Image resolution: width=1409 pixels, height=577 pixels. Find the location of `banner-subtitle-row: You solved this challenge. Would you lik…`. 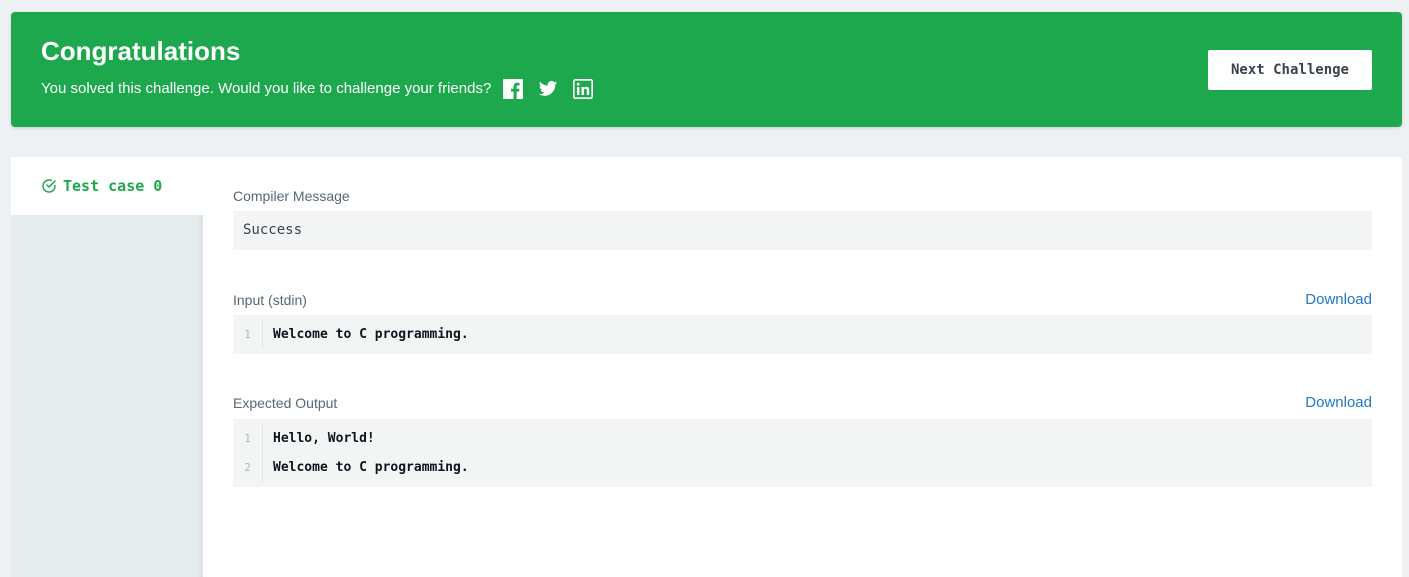

banner-subtitle-row: You solved this challenge. Would you lik… is located at coordinates (317, 89).